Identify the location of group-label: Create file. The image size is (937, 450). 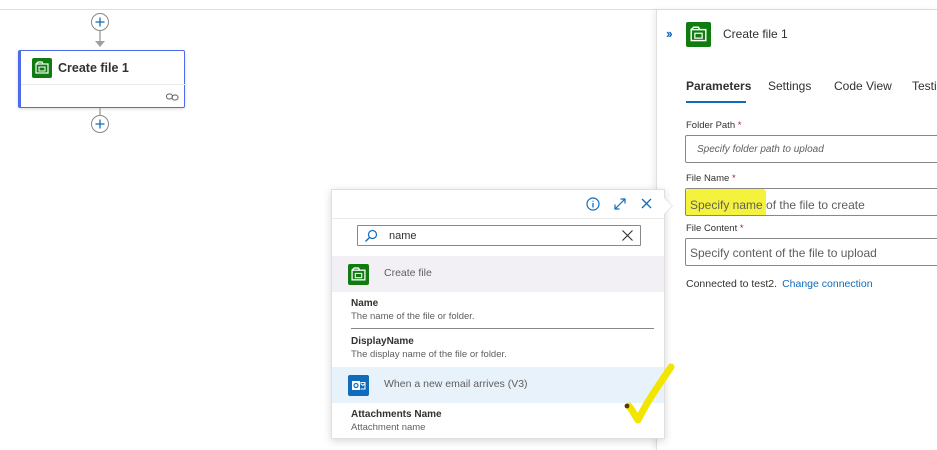
(408, 273).